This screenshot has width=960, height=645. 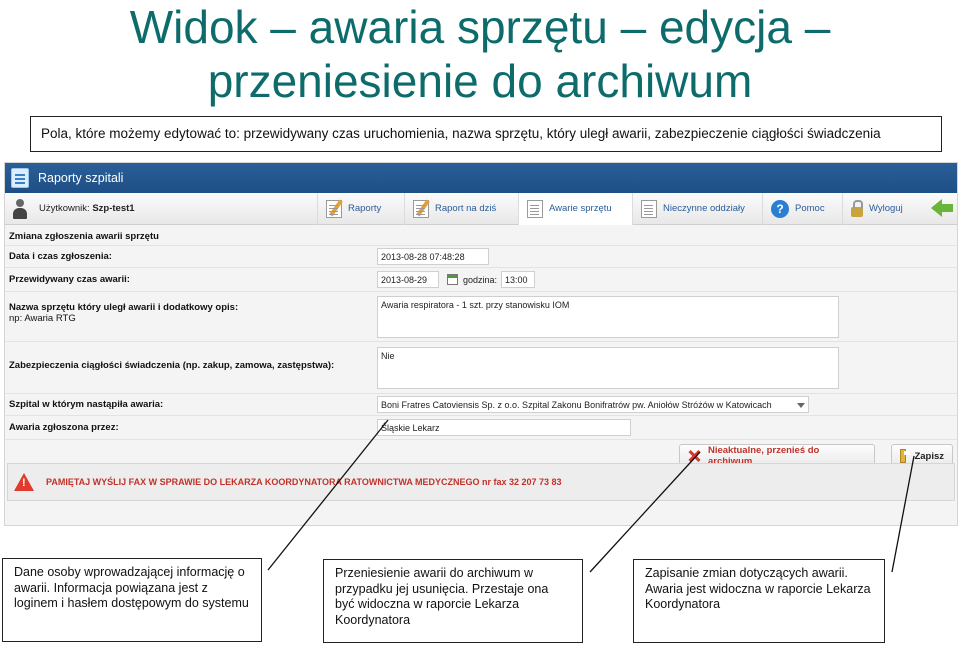 What do you see at coordinates (886, 208) in the screenshot?
I see `nav-logout-label: Wyloguj` at bounding box center [886, 208].